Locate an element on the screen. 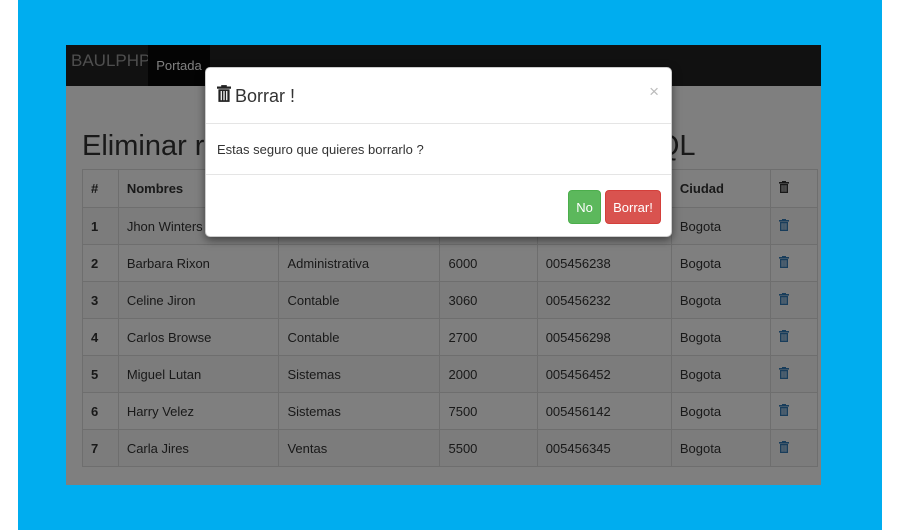 This screenshot has width=900, height=530. modal-title: Borrar ! is located at coordinates (256, 96).